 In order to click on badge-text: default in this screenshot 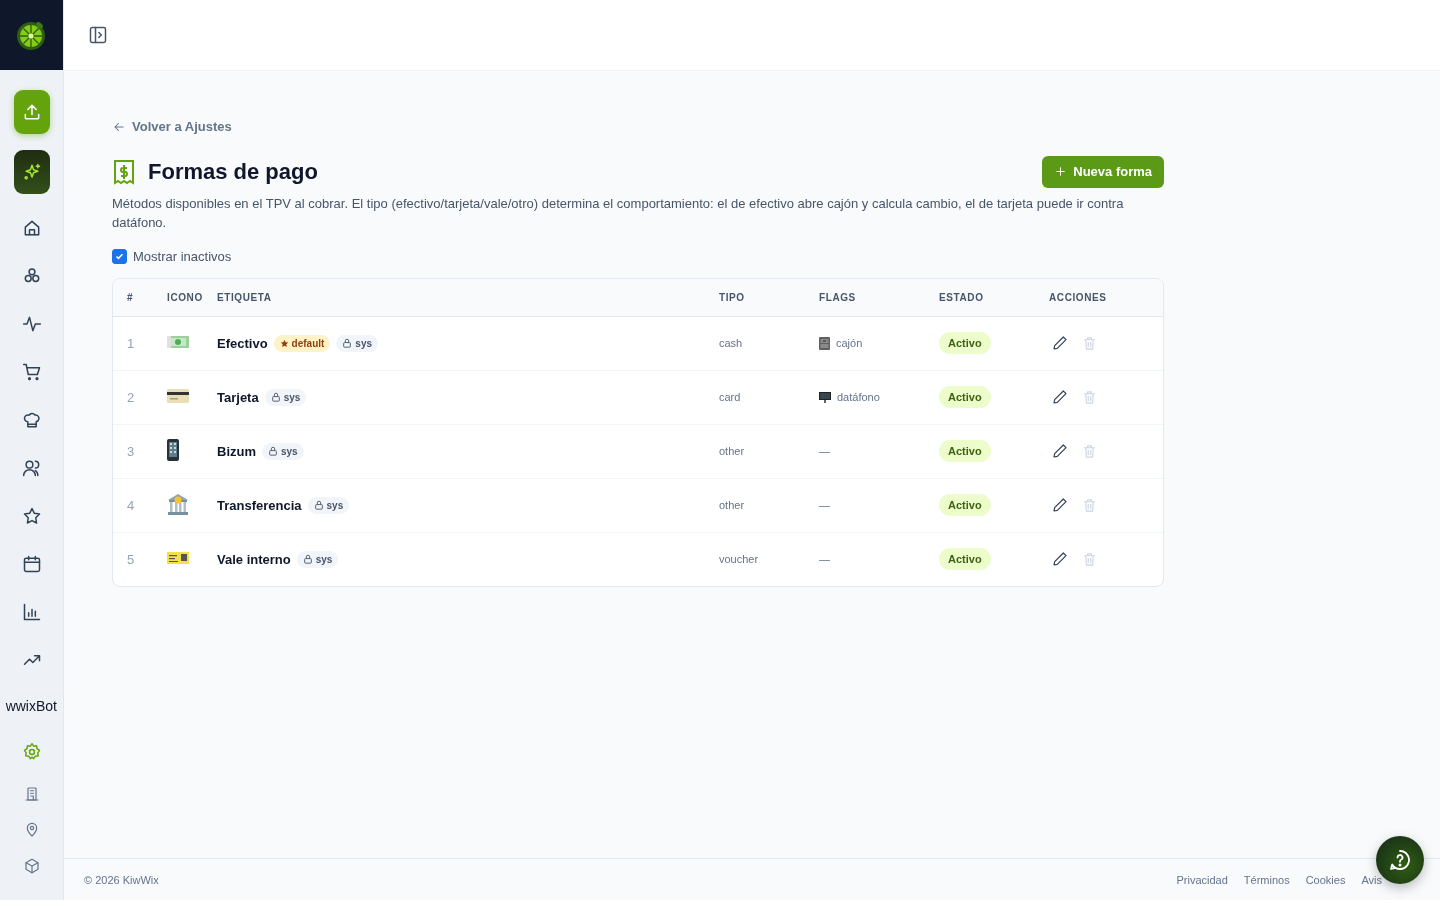, I will do `click(308, 343)`.